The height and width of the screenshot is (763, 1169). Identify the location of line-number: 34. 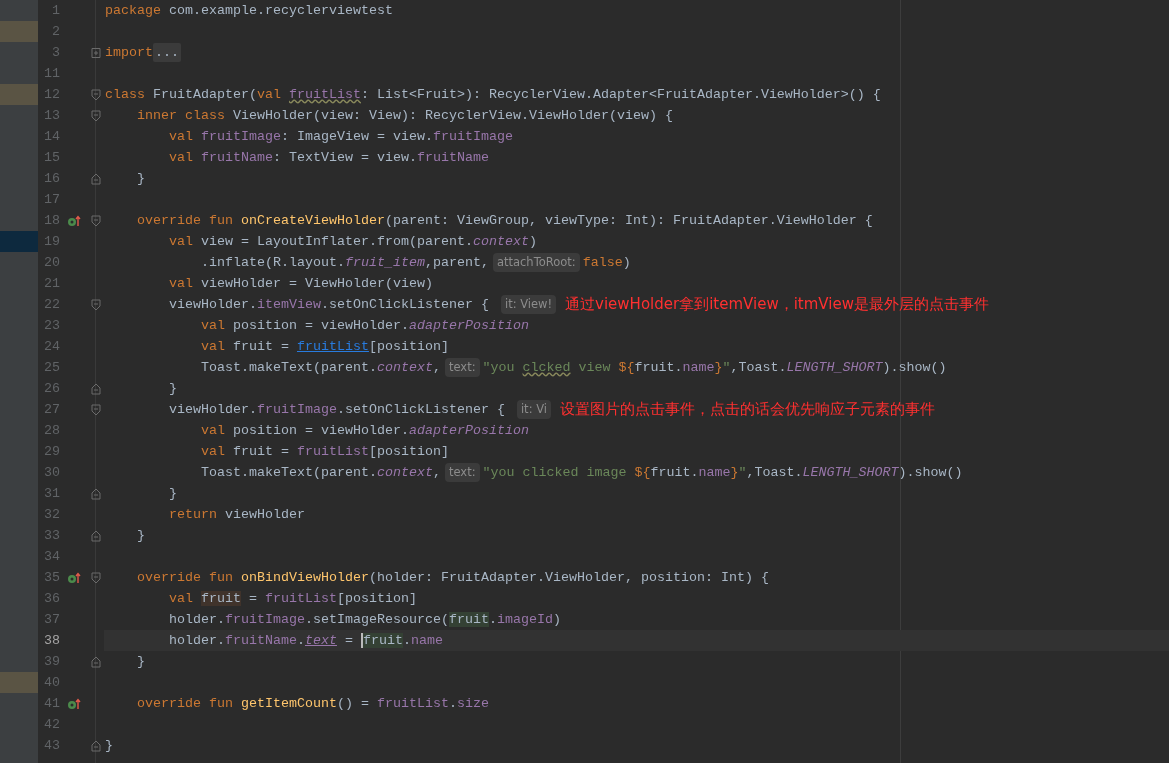
(51, 556).